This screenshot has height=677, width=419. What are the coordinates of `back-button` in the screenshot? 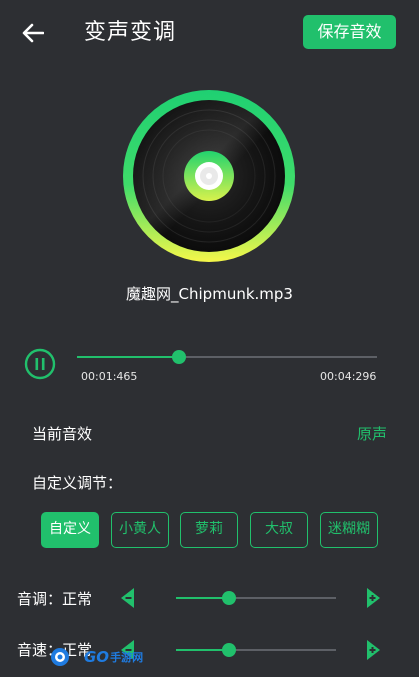 It's located at (33, 33).